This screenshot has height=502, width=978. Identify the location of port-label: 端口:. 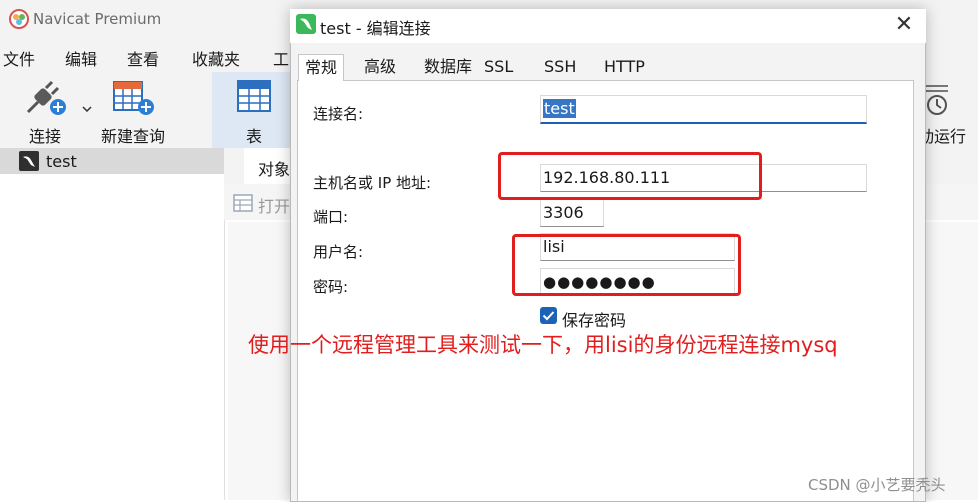
(331, 217).